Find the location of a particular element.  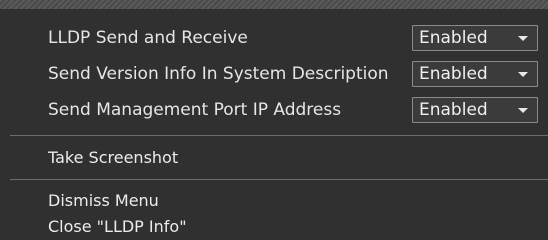

lldp-send-receive-value: Enabled is located at coordinates (453, 38).